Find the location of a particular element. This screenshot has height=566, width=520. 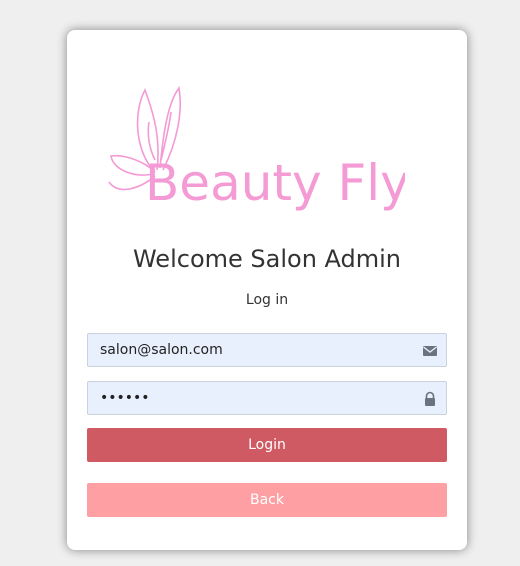

envelope-icon is located at coordinates (430, 351).